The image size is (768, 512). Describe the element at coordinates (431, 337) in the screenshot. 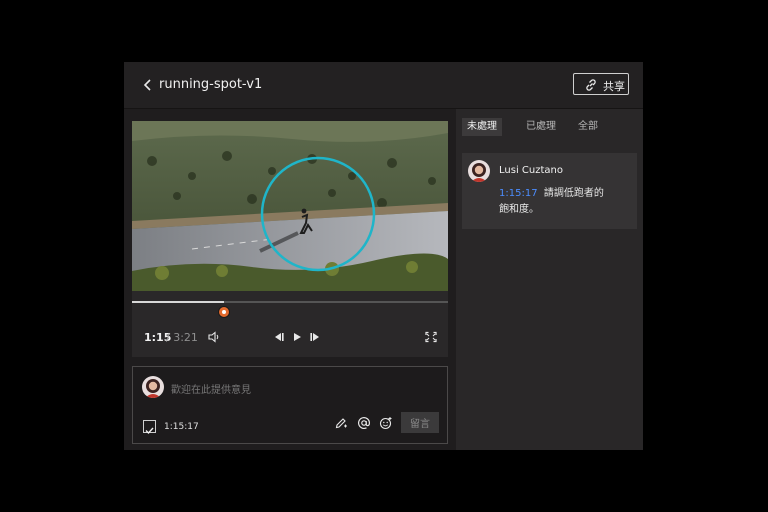

I see `fullscreen-icon` at that location.